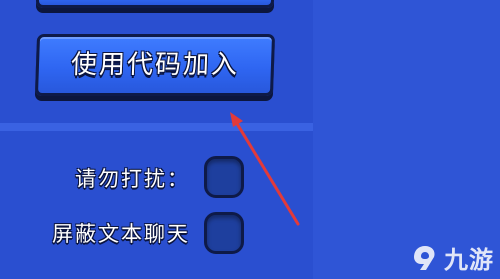  Describe the element at coordinates (424, 257) in the screenshot. I see `nine-game-logo-icon` at that location.